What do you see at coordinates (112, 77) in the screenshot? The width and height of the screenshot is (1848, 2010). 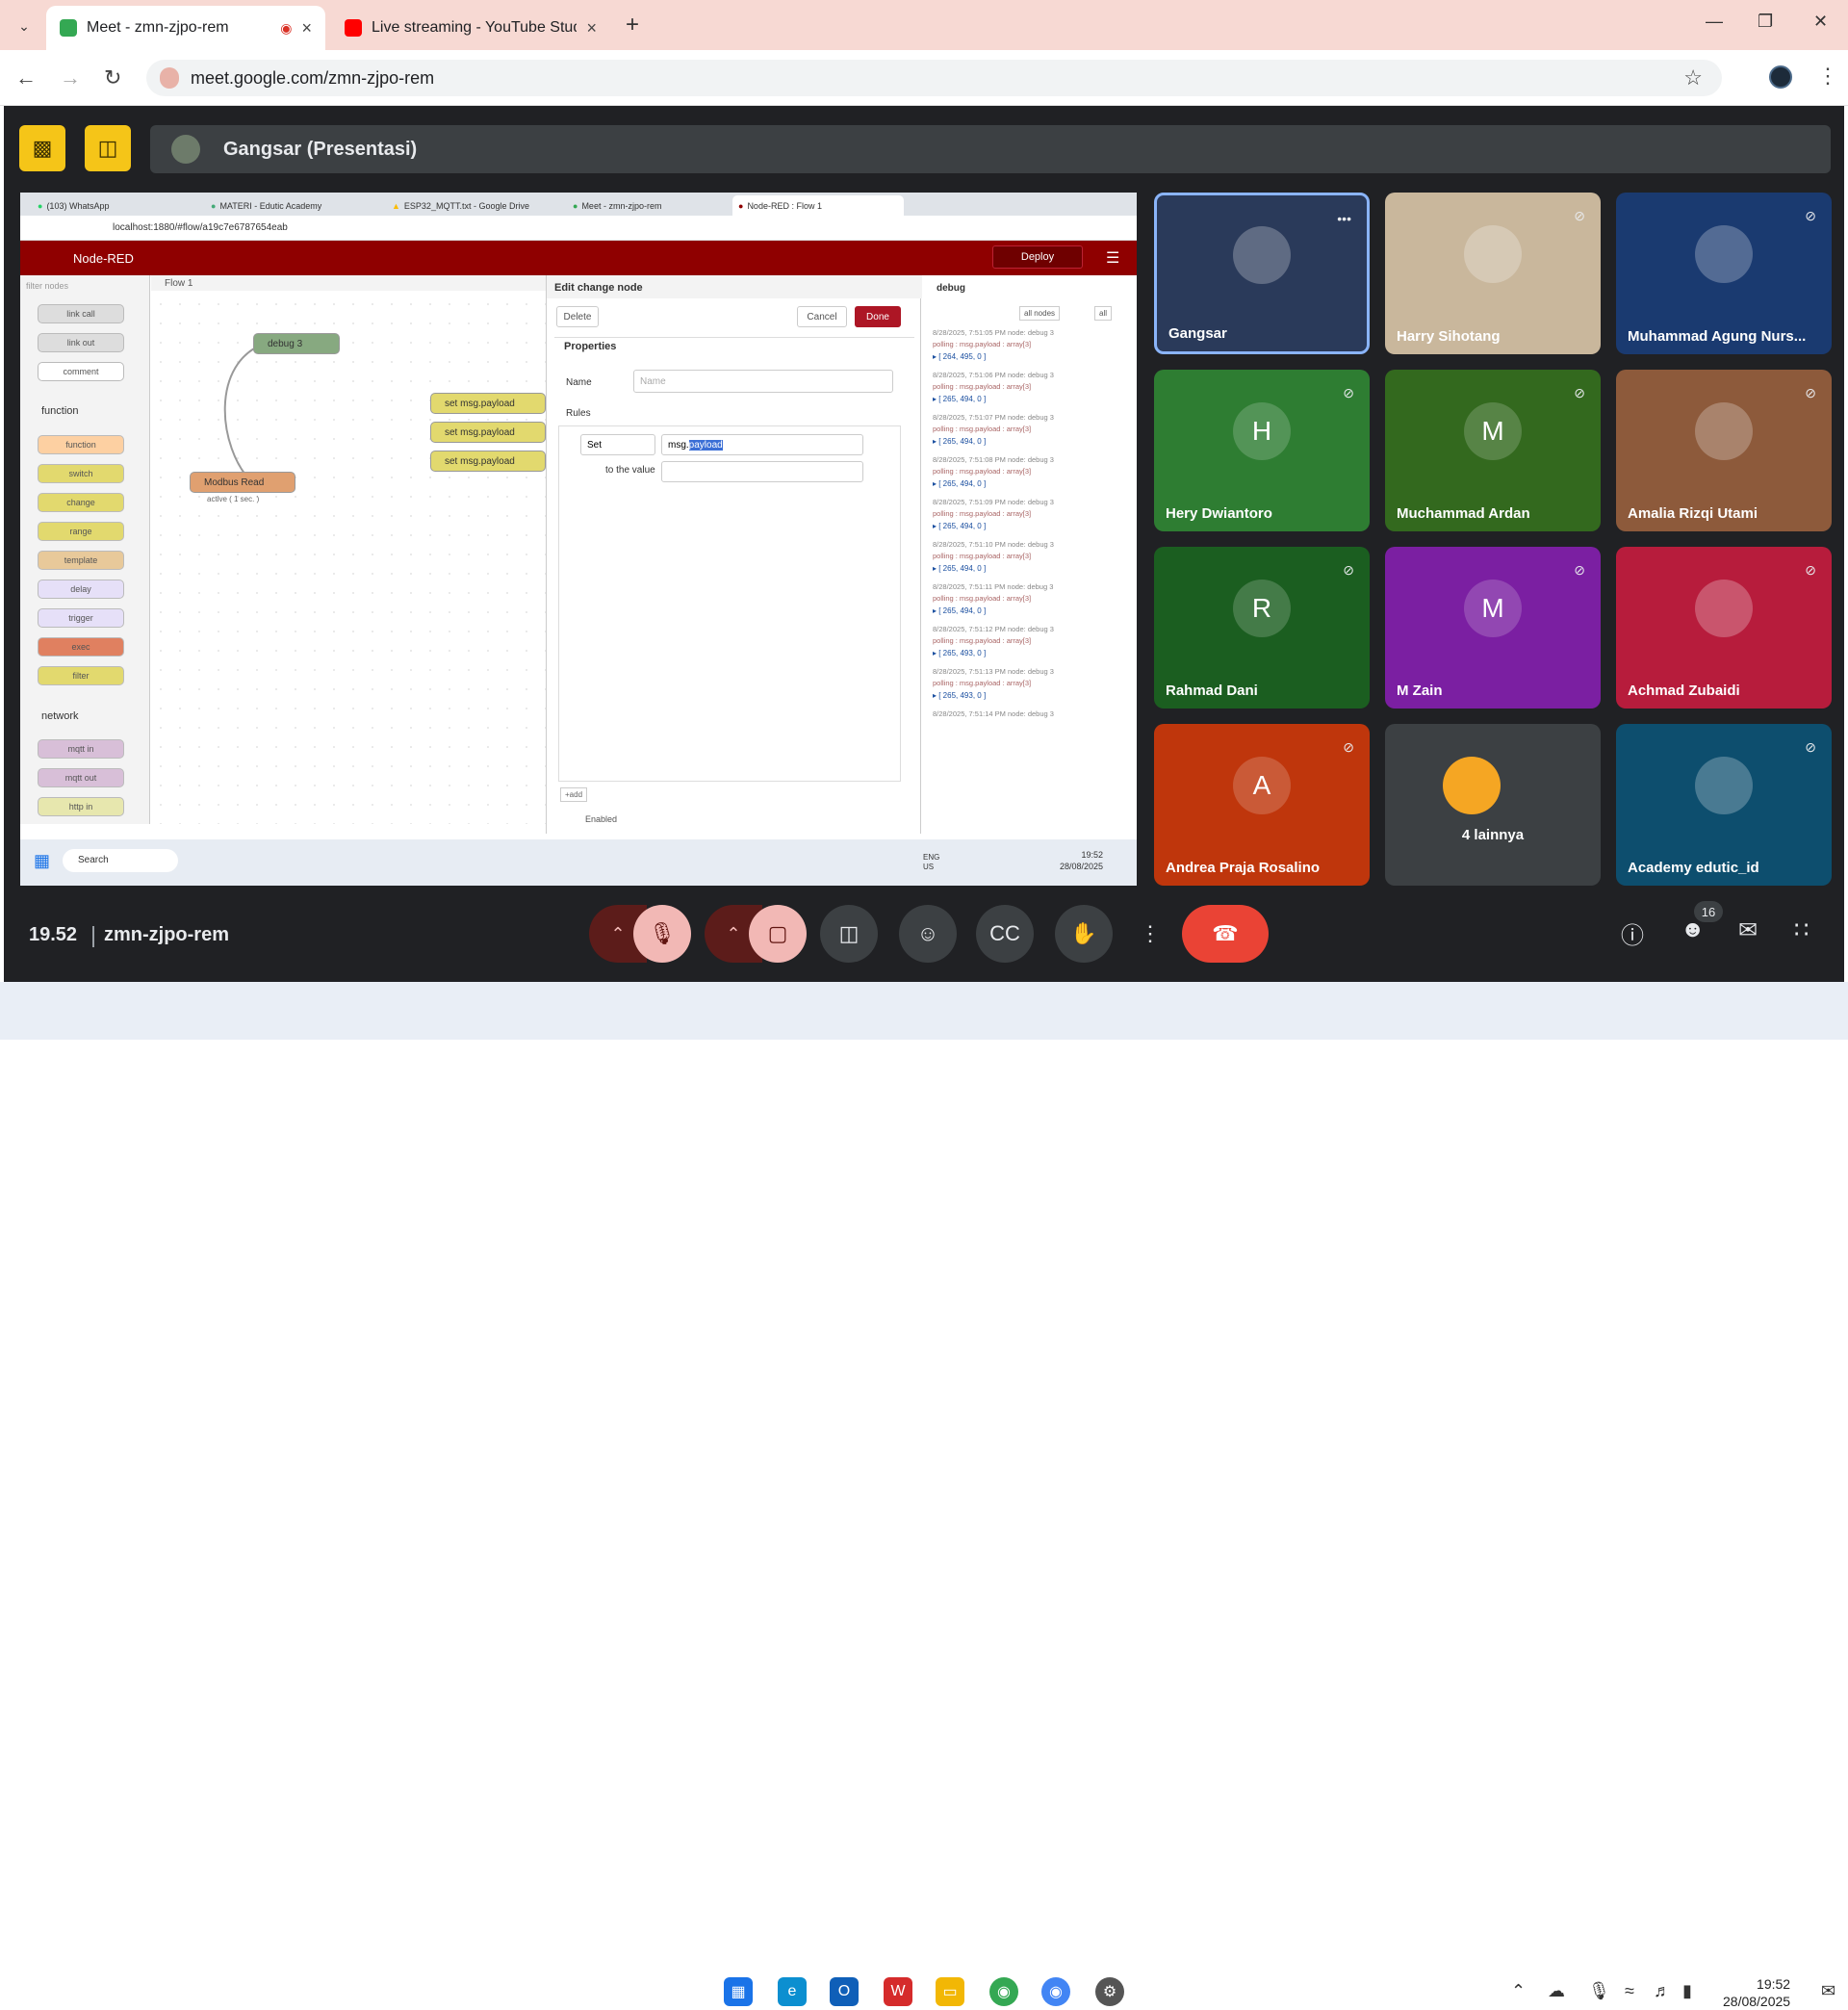 I see `reload-button: ↻` at bounding box center [112, 77].